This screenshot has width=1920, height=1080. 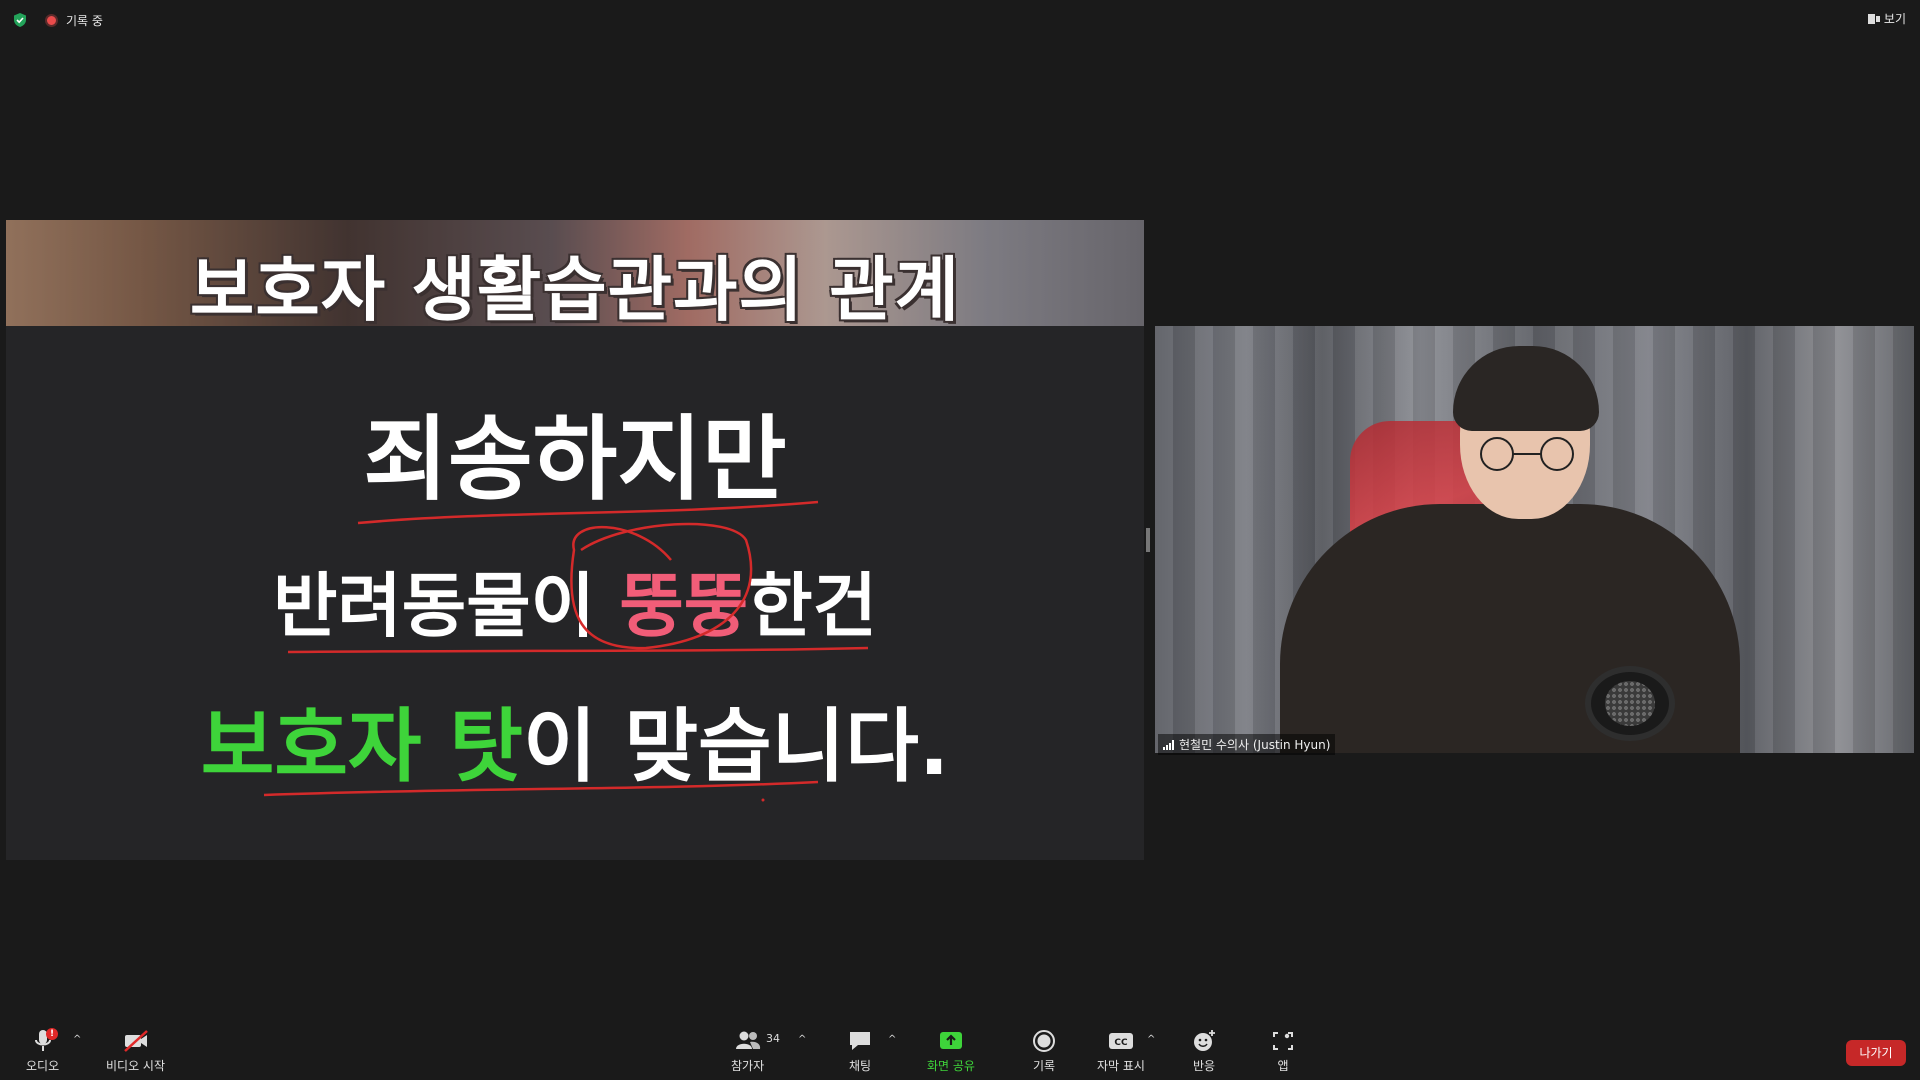 I want to click on chat-label: 채팅, so click(x=860, y=1066).